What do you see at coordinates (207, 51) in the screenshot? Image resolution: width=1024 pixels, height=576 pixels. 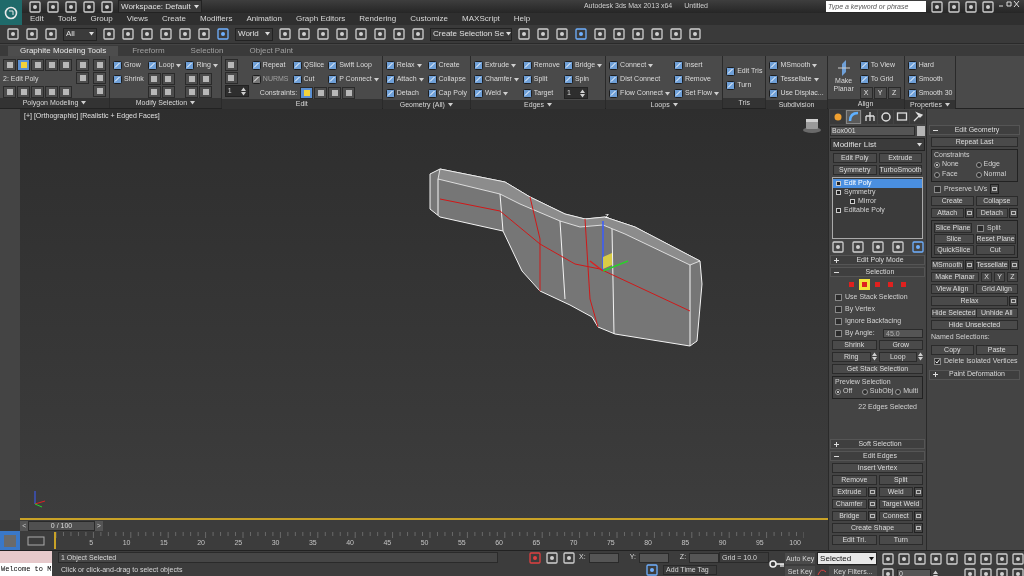 I see `ribbon-tab: Selection` at bounding box center [207, 51].